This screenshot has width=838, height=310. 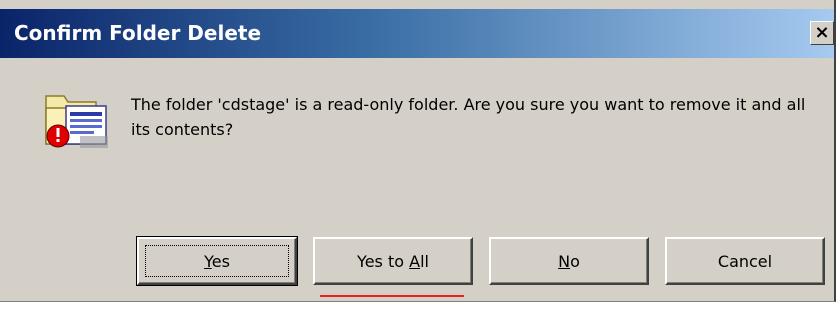 I want to click on folder-delete-warning-icon, so click(x=76, y=121).